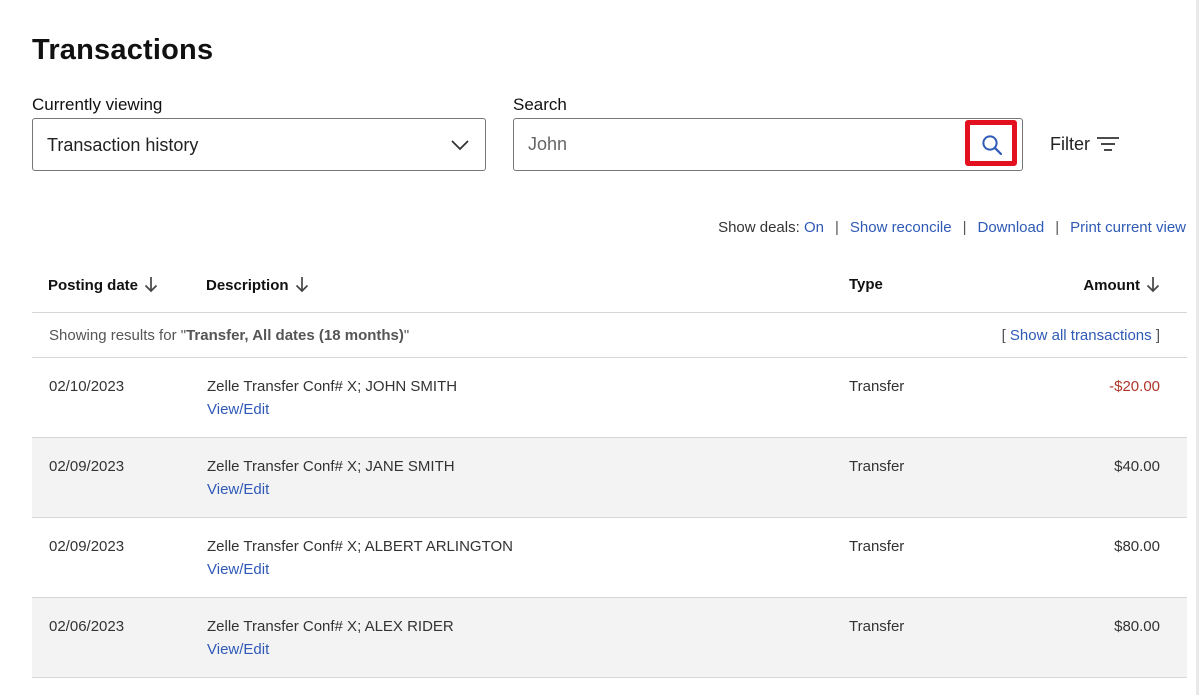 This screenshot has height=695, width=1199. Describe the element at coordinates (406, 335) in the screenshot. I see `results-suffix: "` at that location.